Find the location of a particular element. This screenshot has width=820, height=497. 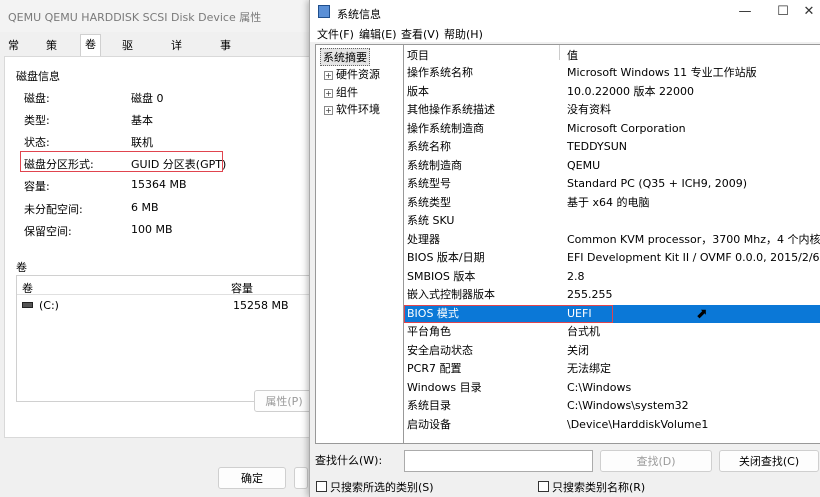

detail-row: PCR7 配置 无法绑定 is located at coordinates (612, 369).